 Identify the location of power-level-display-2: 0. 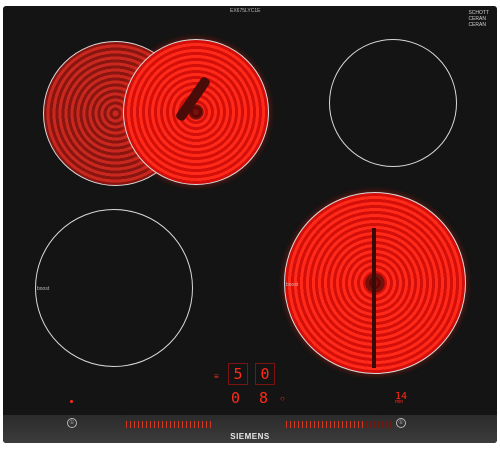
(265, 374).